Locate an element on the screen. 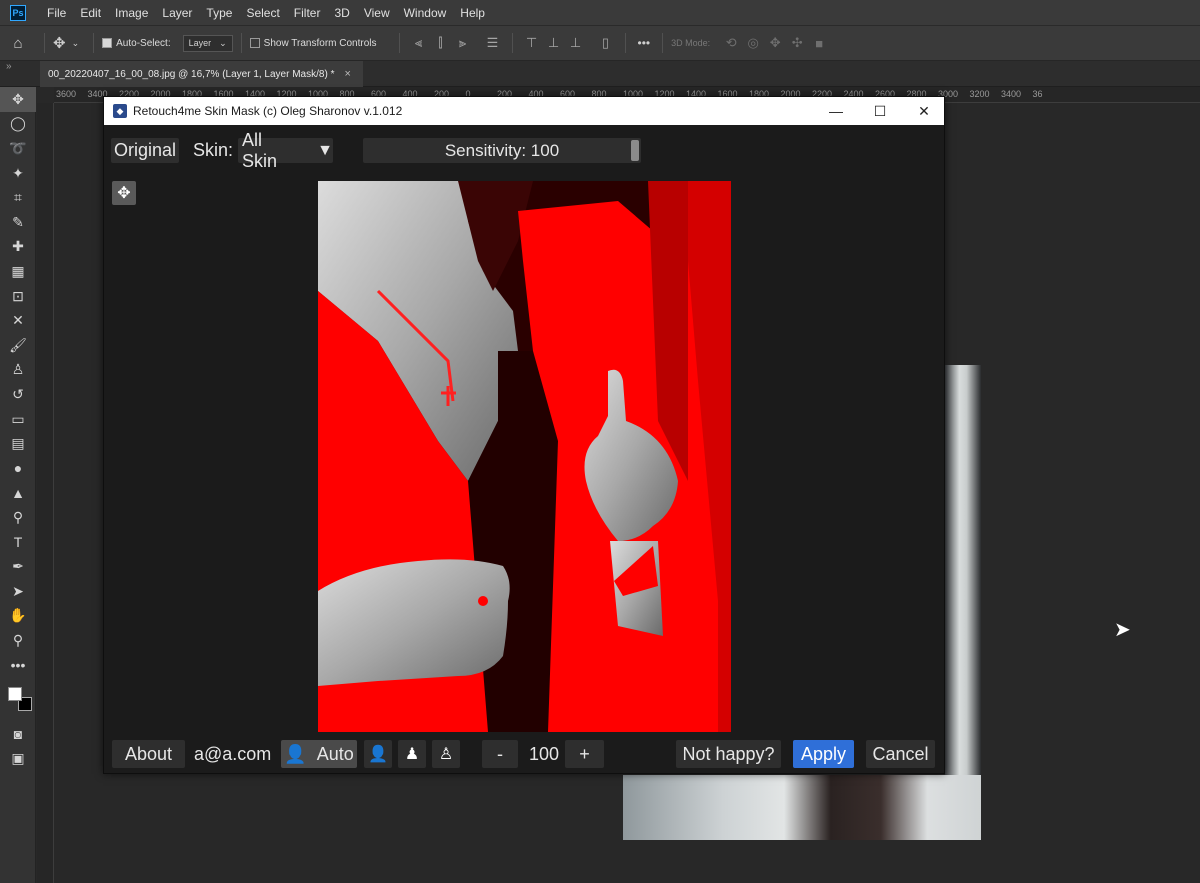  menu-image: Image is located at coordinates (131, 13).